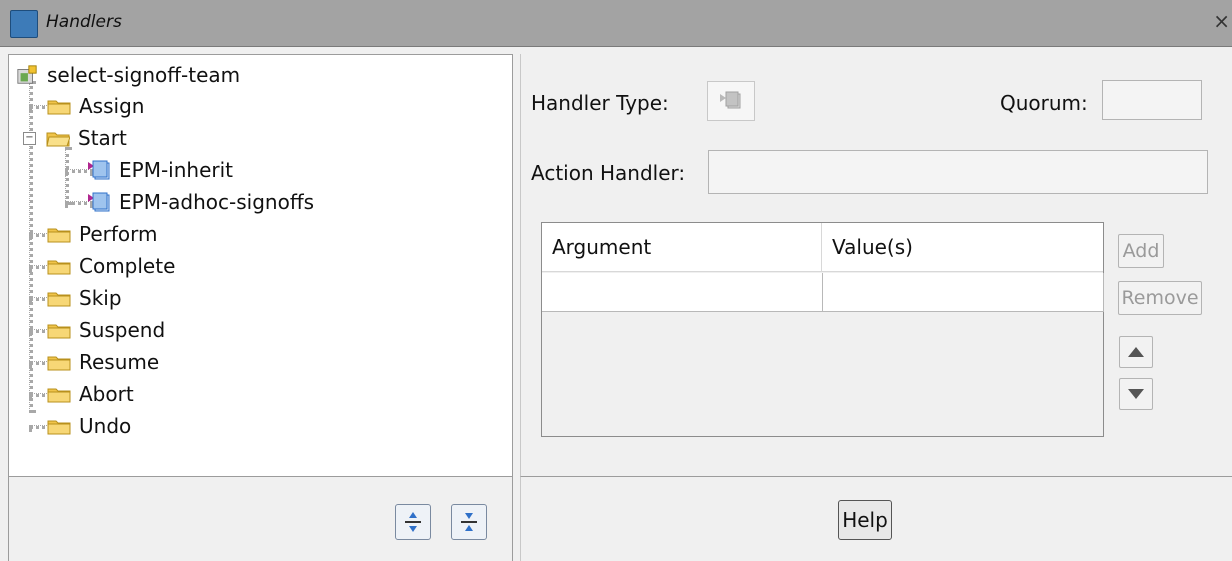 This screenshot has width=1232, height=561. I want to click on quorum-field, so click(1152, 100).